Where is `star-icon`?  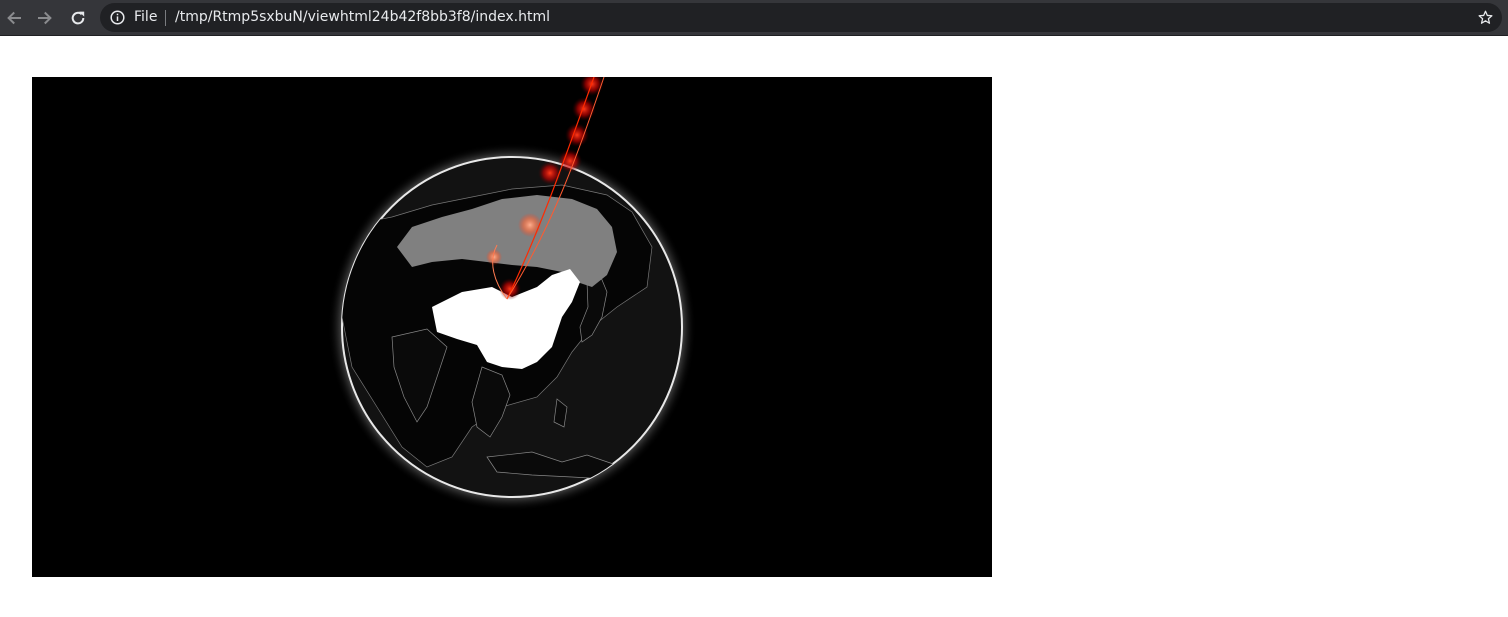 star-icon is located at coordinates (1485, 17).